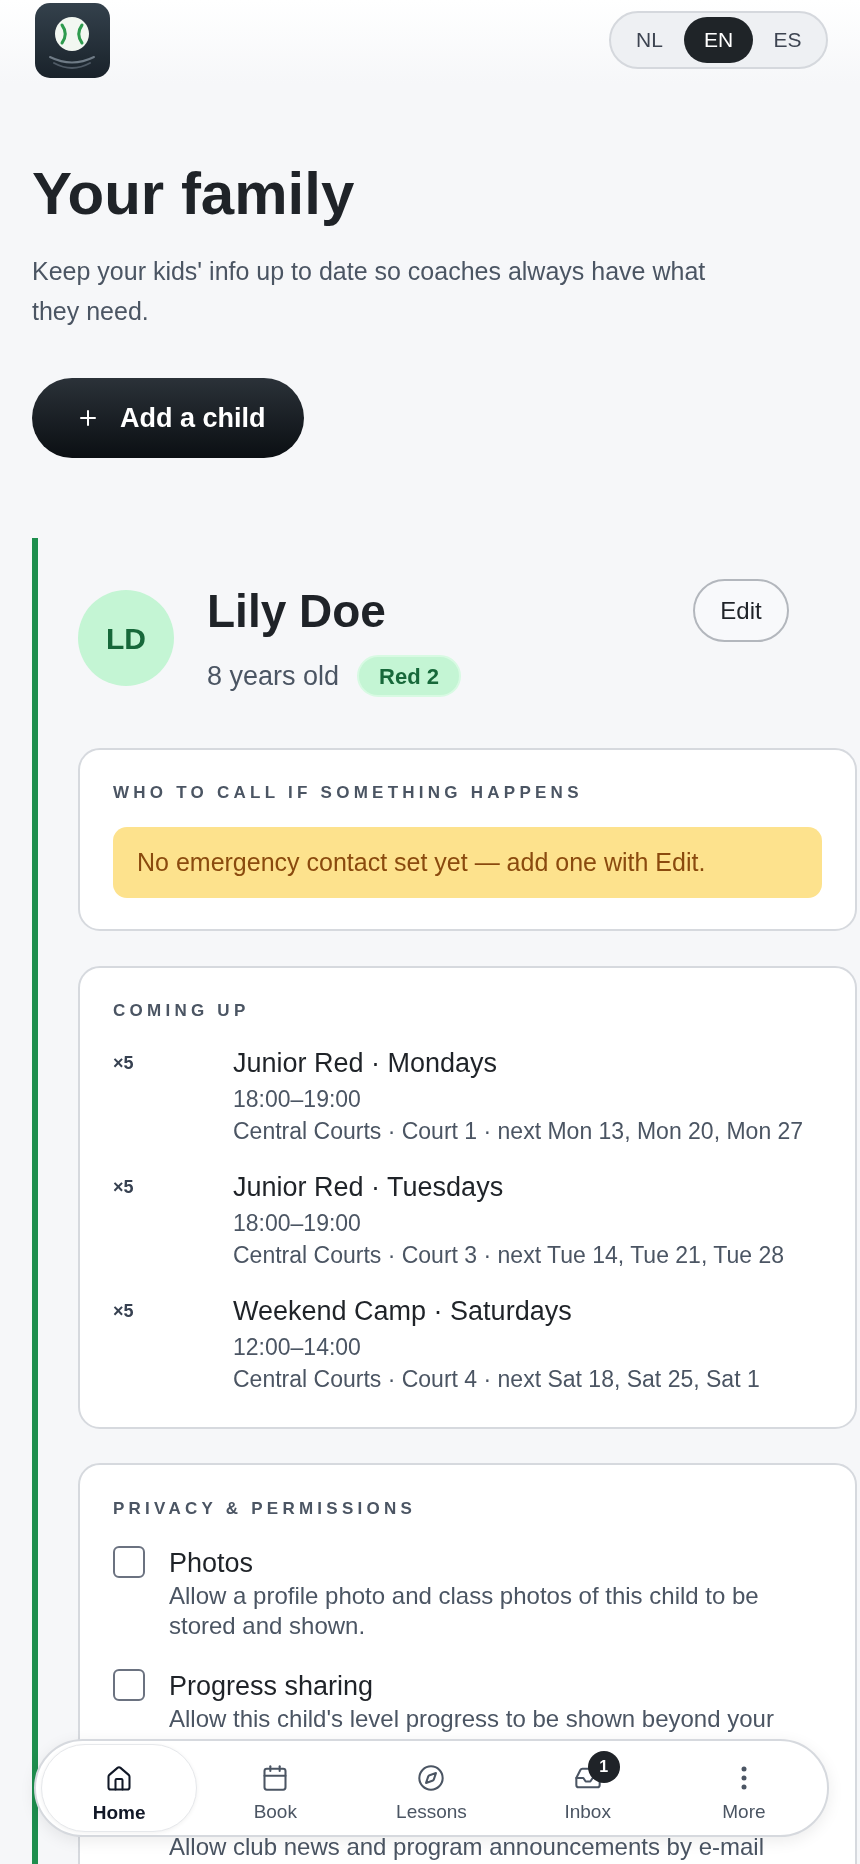 This screenshot has height=1864, width=860. What do you see at coordinates (119, 1779) in the screenshot?
I see `house-icon` at bounding box center [119, 1779].